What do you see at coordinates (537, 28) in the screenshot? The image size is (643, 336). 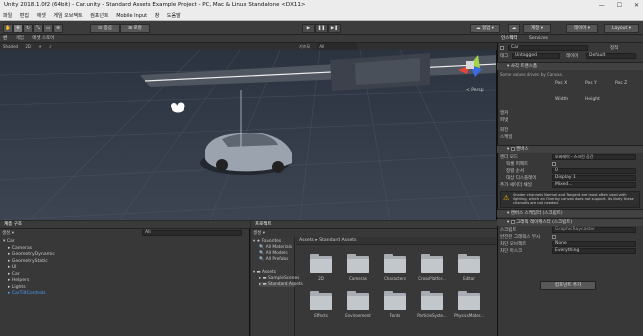 I see `account-button: 계정 ▾` at bounding box center [537, 28].